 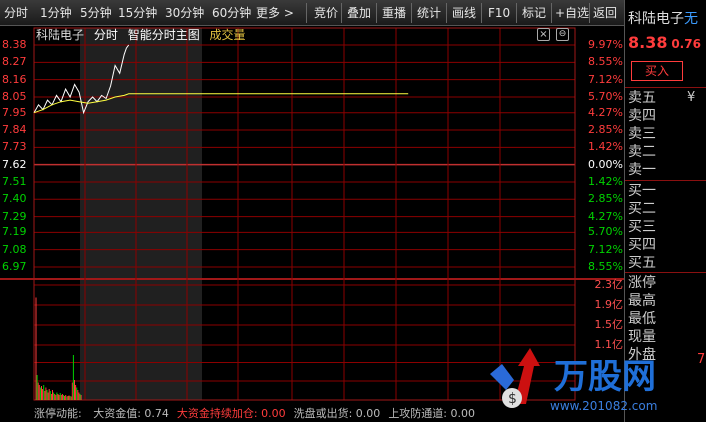 What do you see at coordinates (534, 13) in the screenshot?
I see `mark-button: 标记` at bounding box center [534, 13].